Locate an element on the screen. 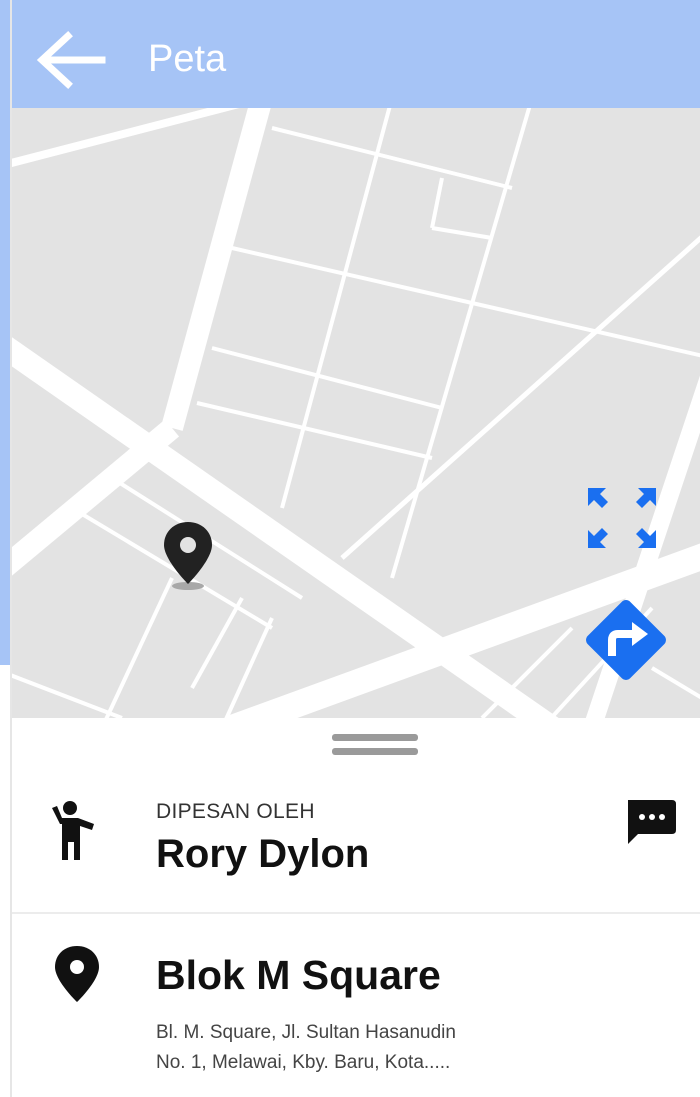  booked-by-label: DIPESAN OLEH is located at coordinates (235, 811).